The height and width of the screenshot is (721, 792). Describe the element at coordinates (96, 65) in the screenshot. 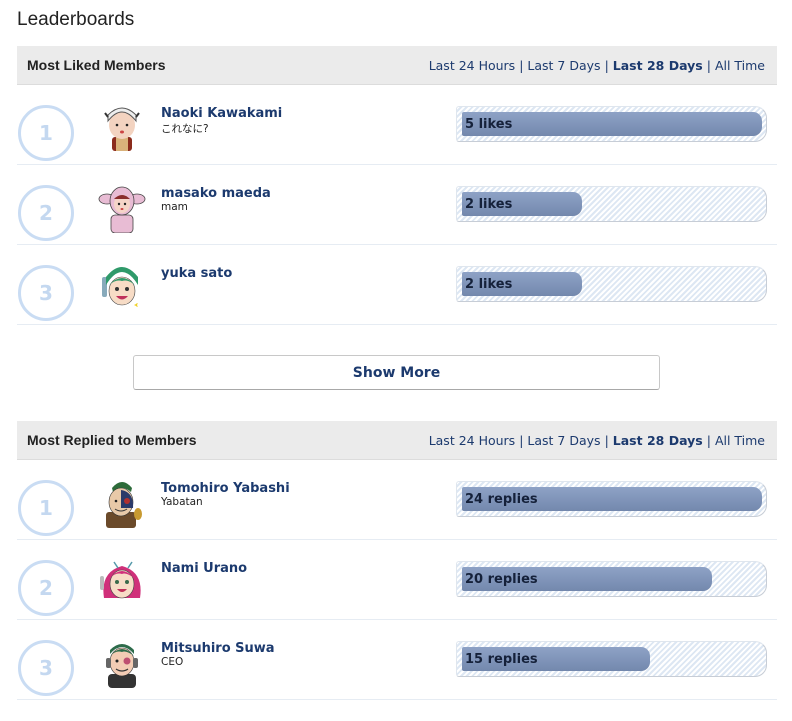

I see `section-title: Most Liked Members` at that location.